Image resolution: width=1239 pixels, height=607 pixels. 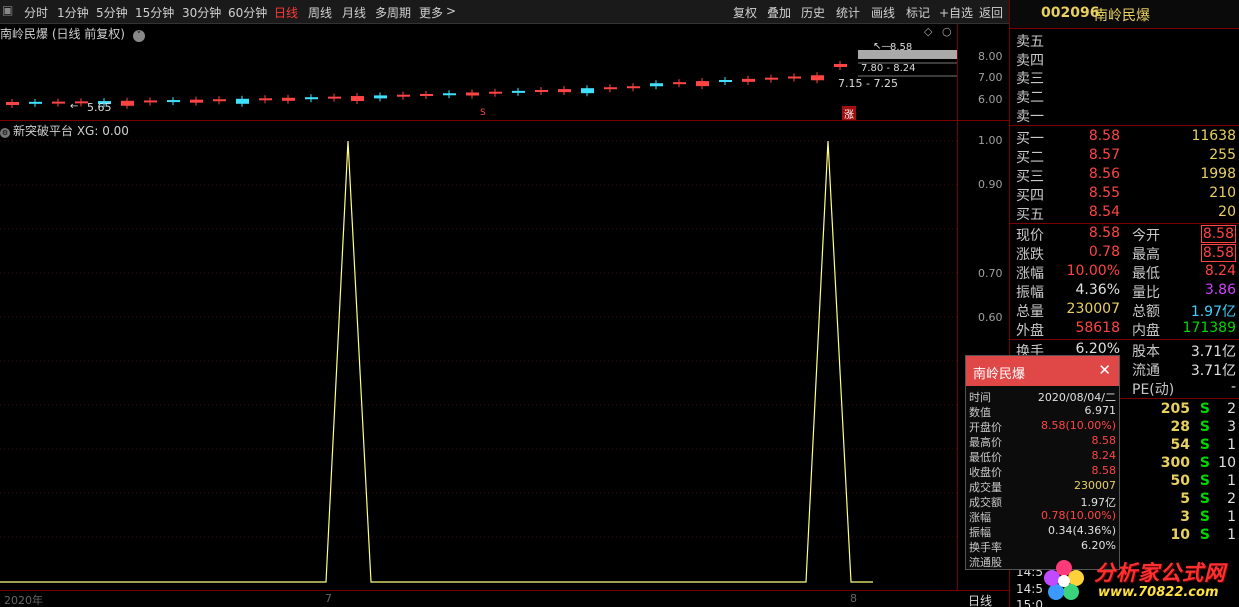 I want to click on bid-row: 买五 8.54 20, so click(x=1124, y=213).